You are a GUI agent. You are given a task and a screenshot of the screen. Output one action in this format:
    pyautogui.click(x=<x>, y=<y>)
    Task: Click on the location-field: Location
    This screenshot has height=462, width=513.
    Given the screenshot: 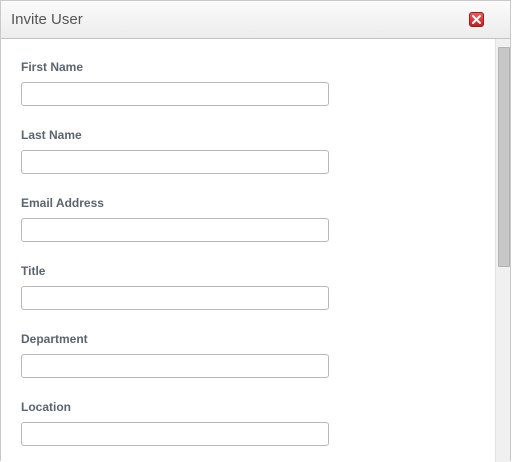 What is the action you would take?
    pyautogui.click(x=175, y=423)
    